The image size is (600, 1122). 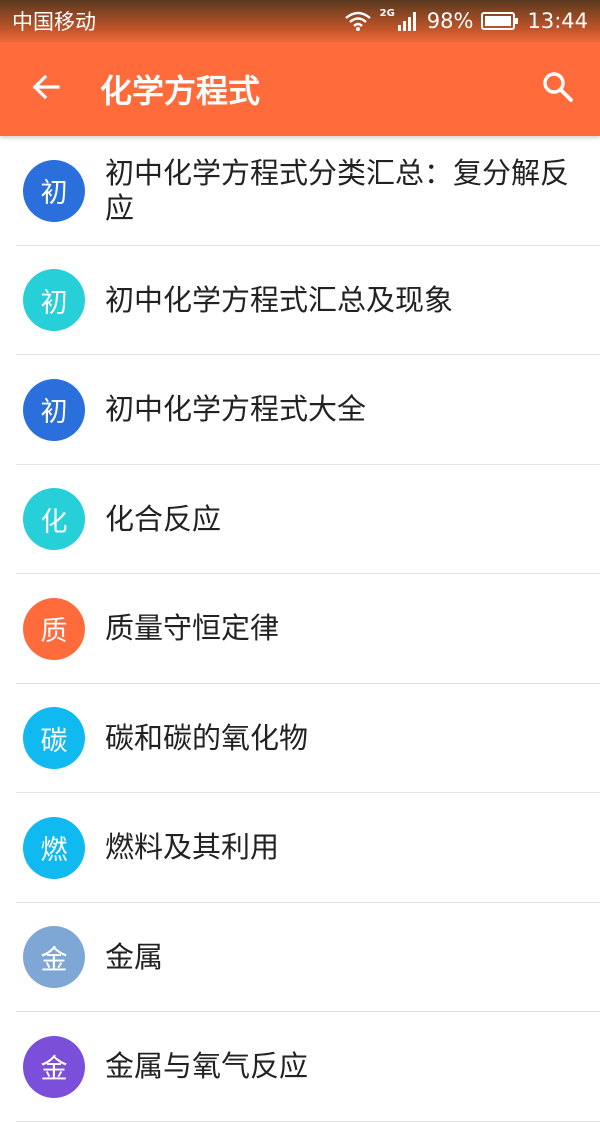 What do you see at coordinates (54, 957) in the screenshot?
I see `item-avatar: 金` at bounding box center [54, 957].